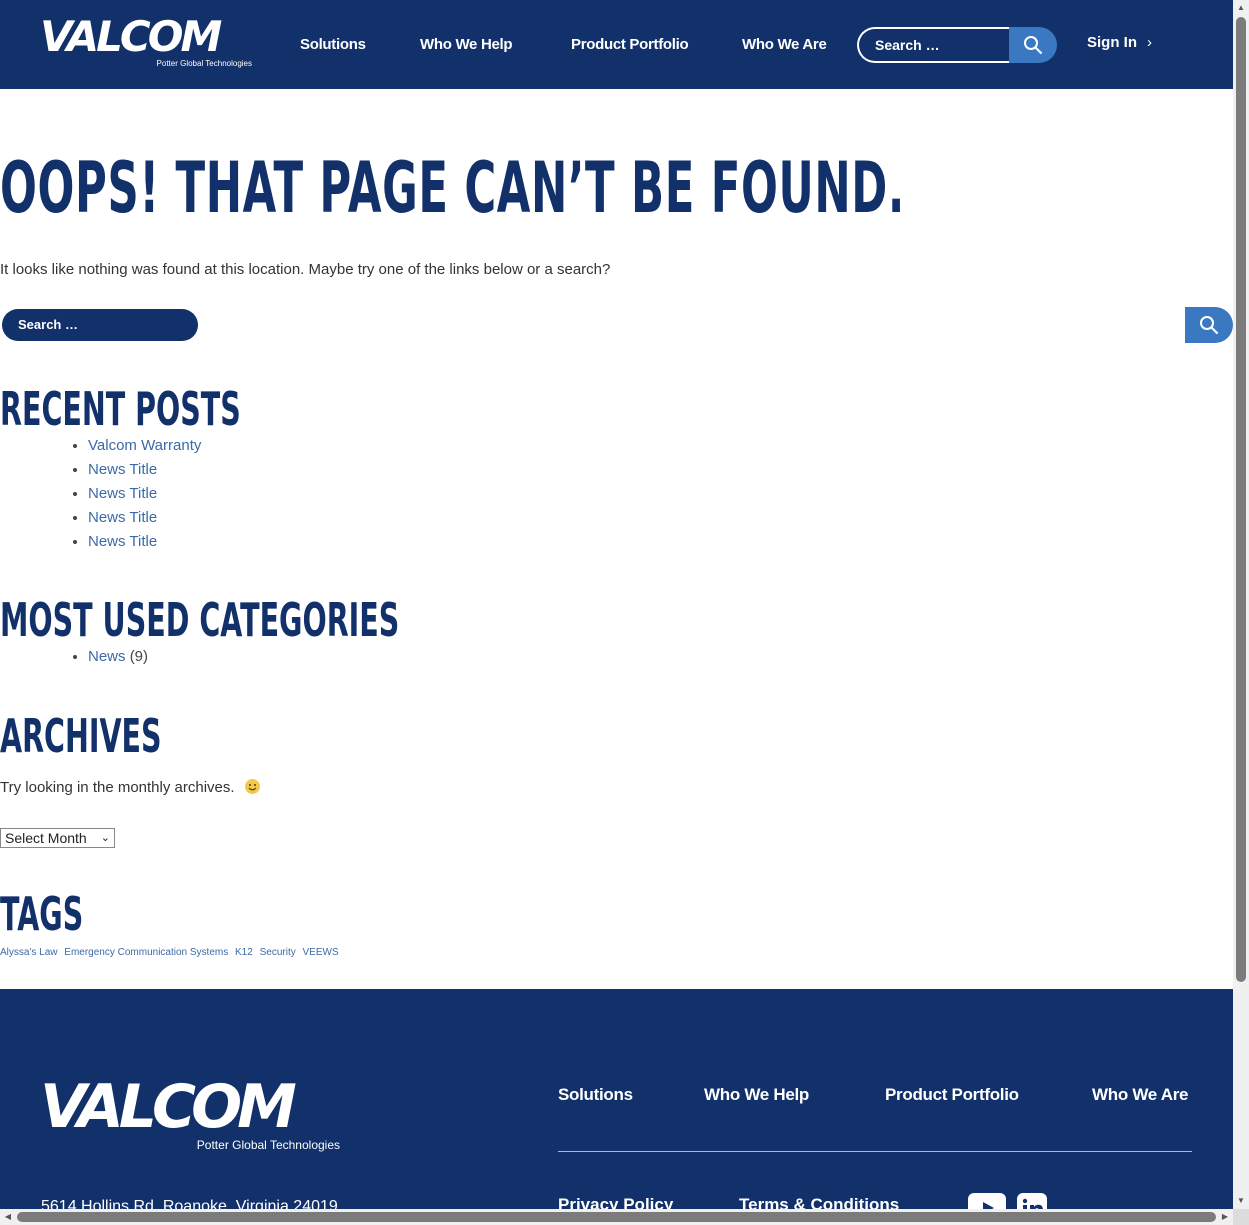  I want to click on smiley-icon, so click(252, 786).